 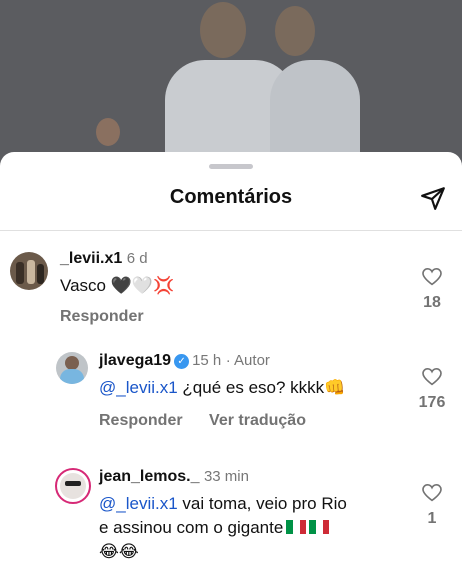 What do you see at coordinates (191, 527) in the screenshot?
I see `comment-body-line2: e assinou com o gigante` at bounding box center [191, 527].